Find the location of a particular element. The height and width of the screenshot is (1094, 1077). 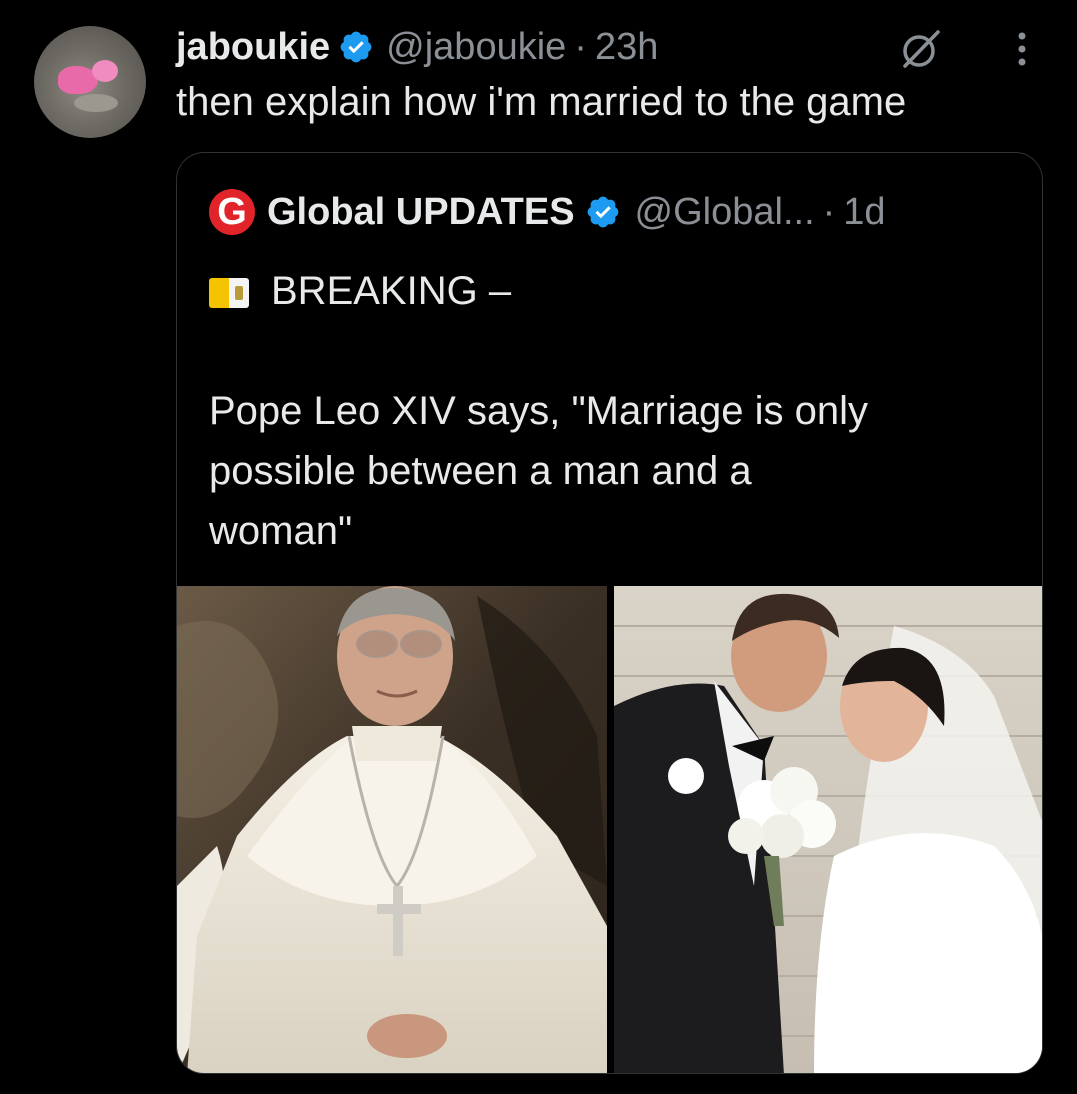

tweet-header: jaboukie @jaboukie · 23h is located at coordinates (417, 47).